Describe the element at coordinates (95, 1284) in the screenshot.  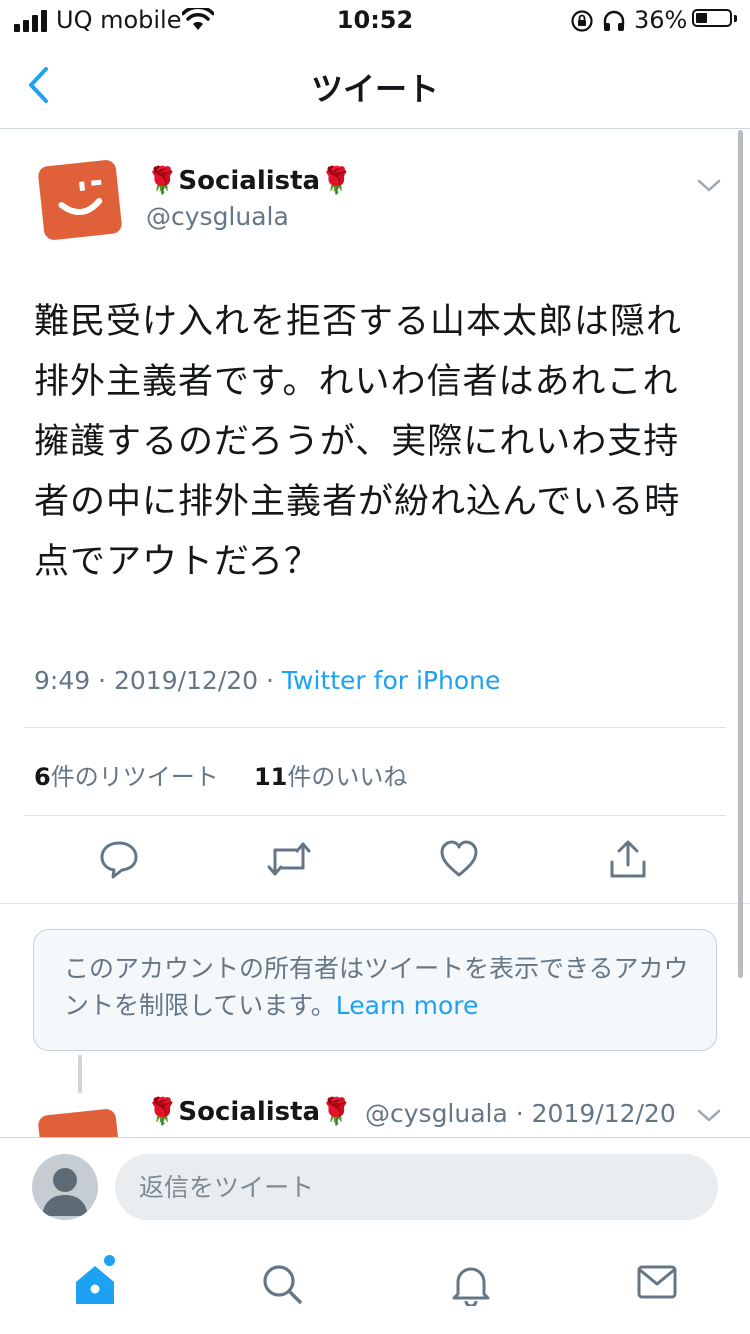
I see `home-icon` at that location.